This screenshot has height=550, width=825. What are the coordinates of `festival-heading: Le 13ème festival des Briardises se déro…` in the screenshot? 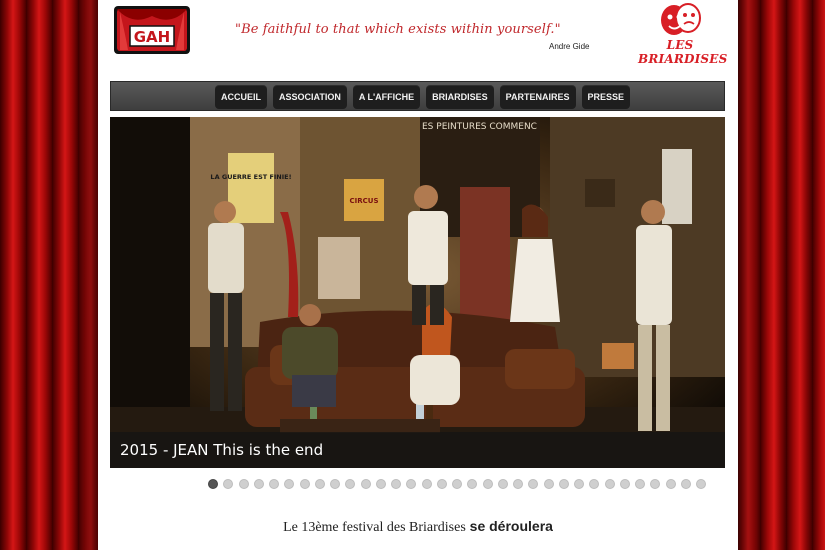 It's located at (418, 527).